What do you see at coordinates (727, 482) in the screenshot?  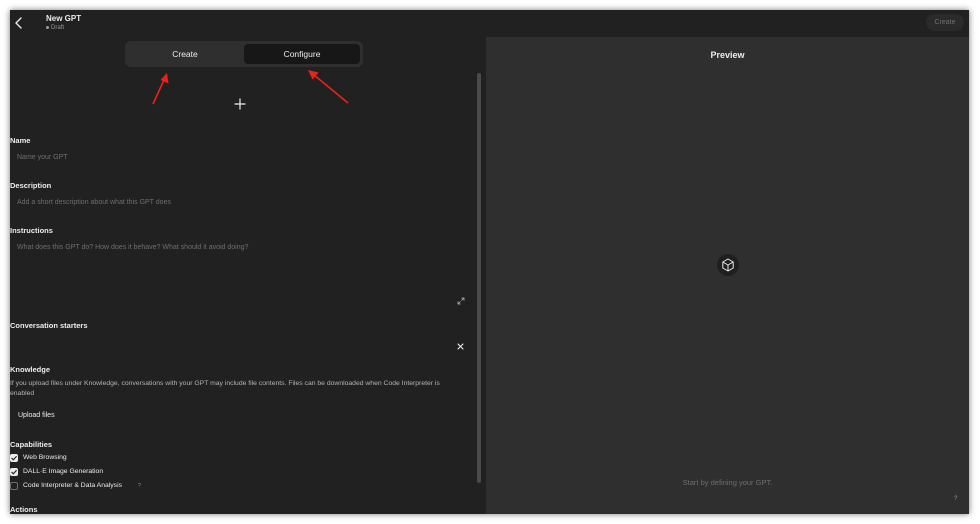 I see `preview-hint: Start by defining your GPT.` at bounding box center [727, 482].